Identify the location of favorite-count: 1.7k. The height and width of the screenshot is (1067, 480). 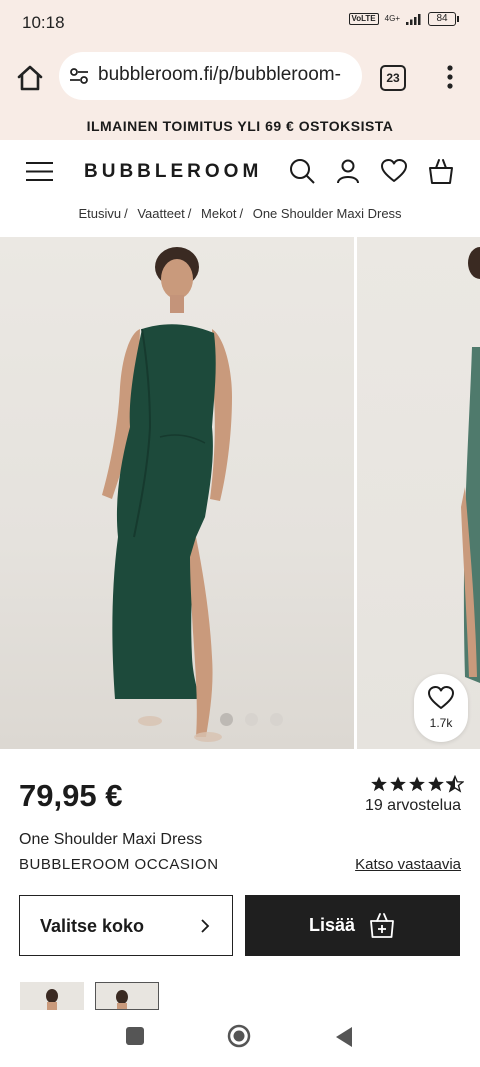
(441, 723).